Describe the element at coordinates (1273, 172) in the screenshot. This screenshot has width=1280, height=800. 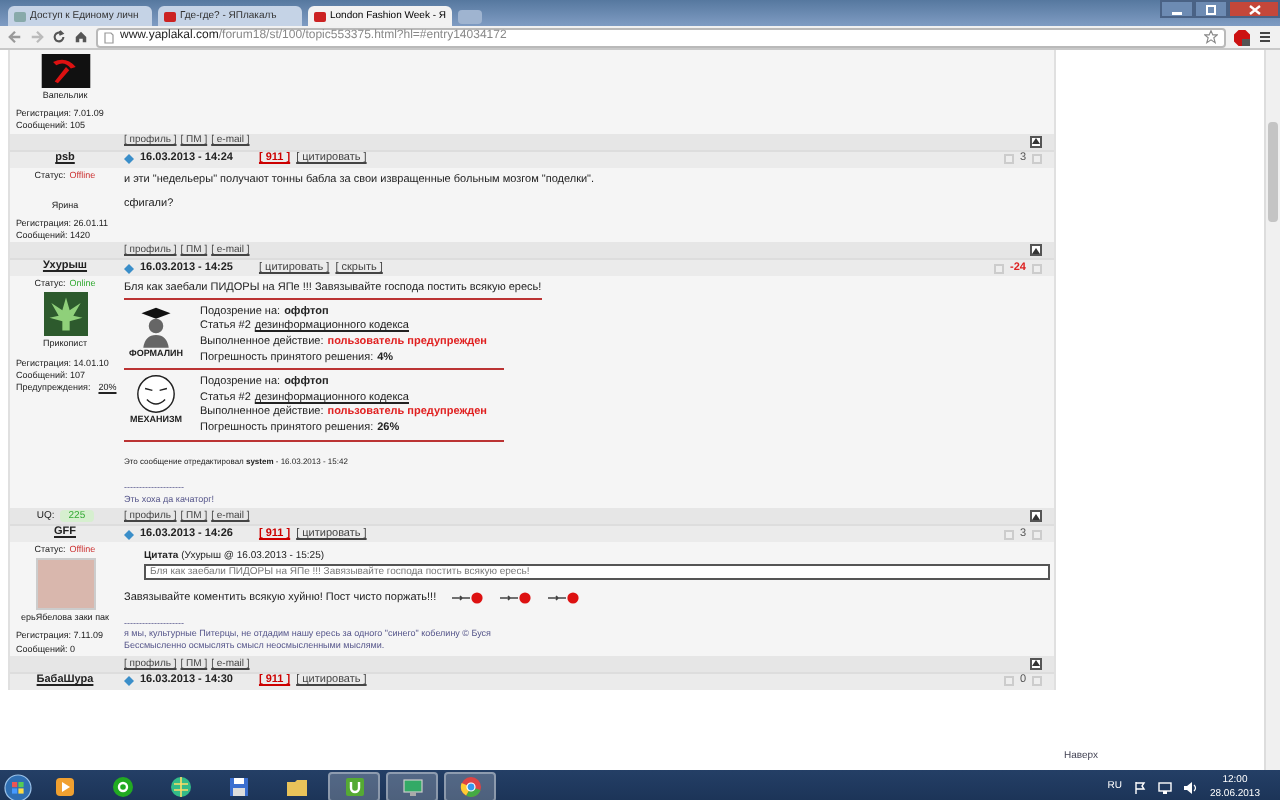
I see `scrollbar-thumb` at that location.